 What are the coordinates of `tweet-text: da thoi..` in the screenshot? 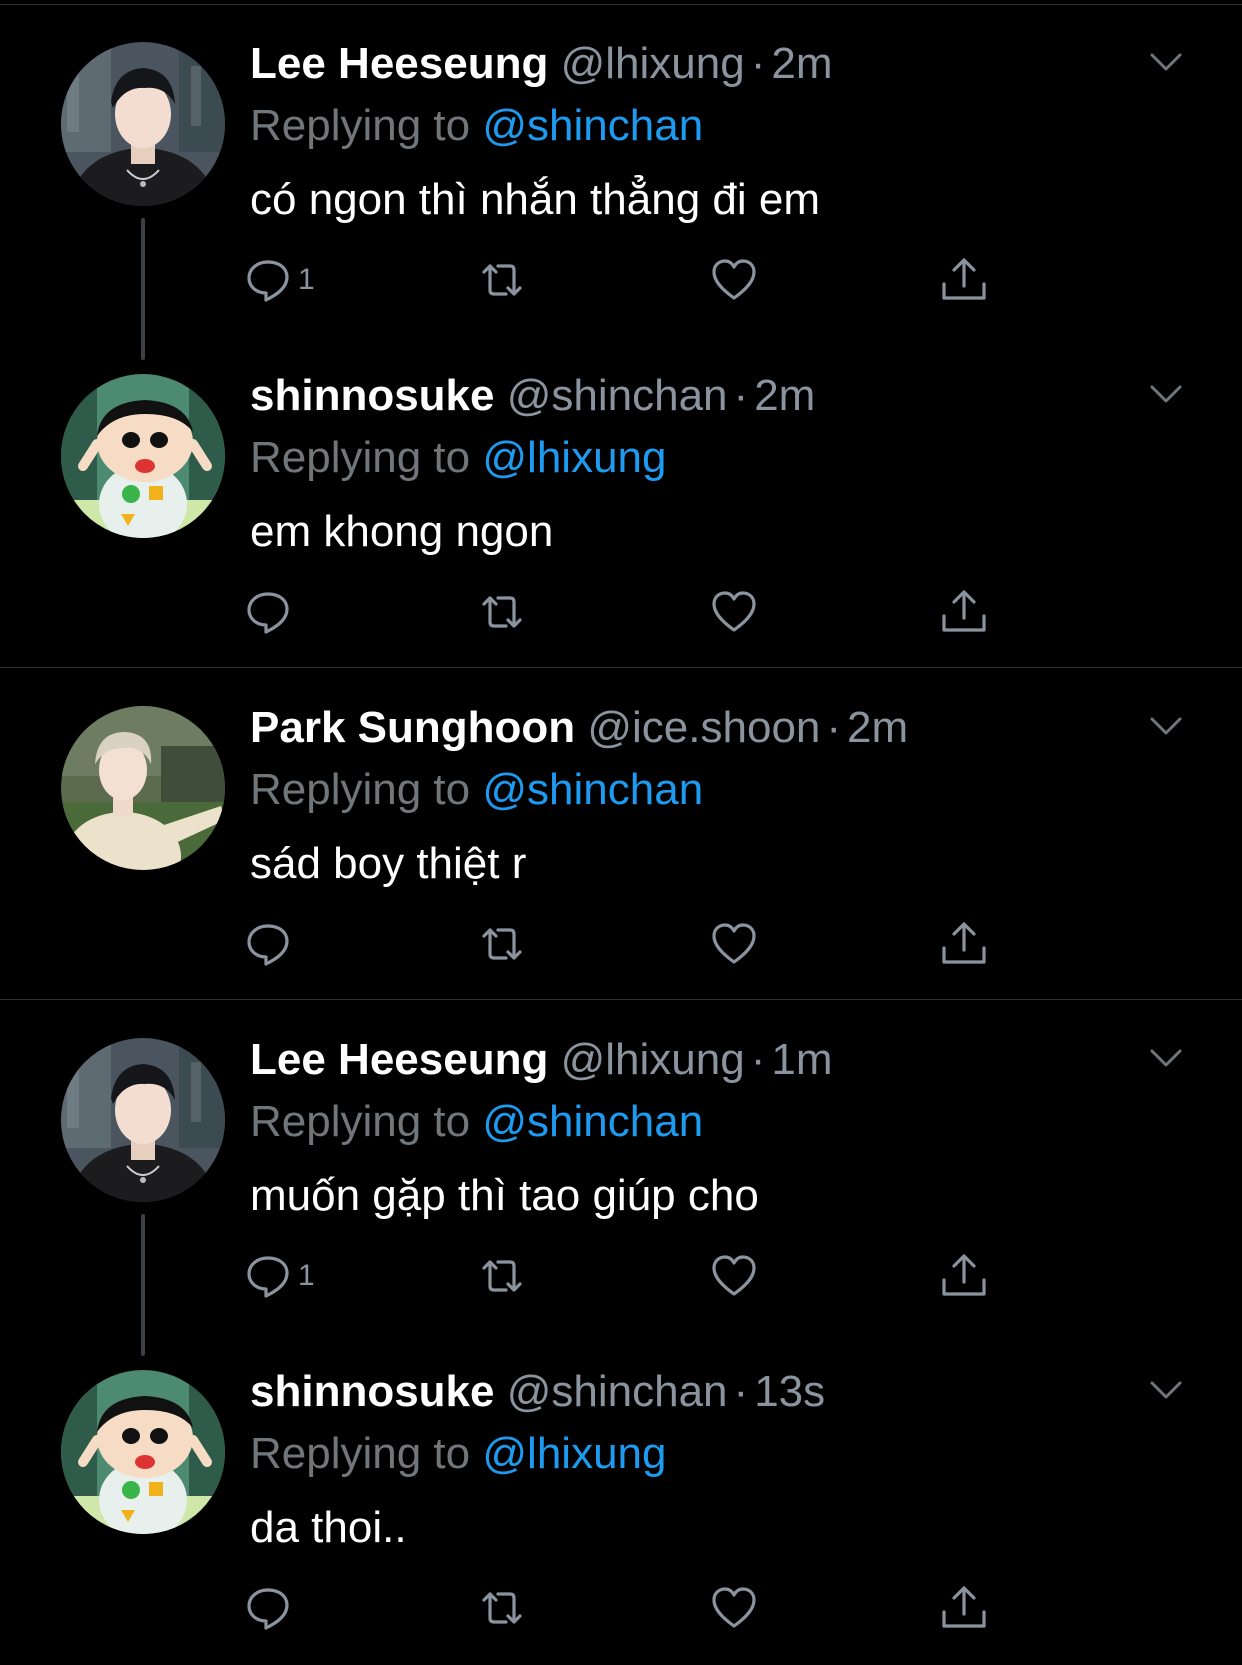 It's located at (328, 1527).